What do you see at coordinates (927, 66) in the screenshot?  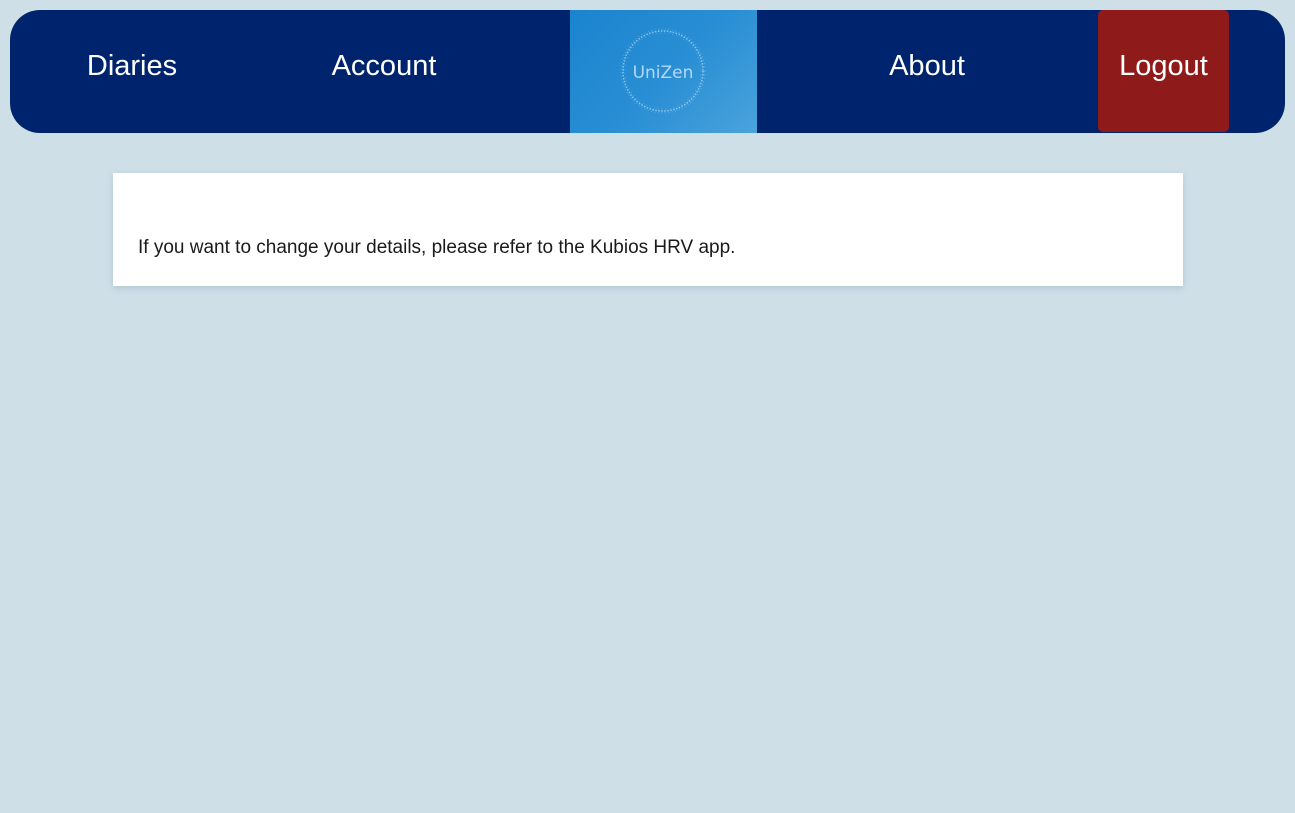 I see `nav-link-about: About` at bounding box center [927, 66].